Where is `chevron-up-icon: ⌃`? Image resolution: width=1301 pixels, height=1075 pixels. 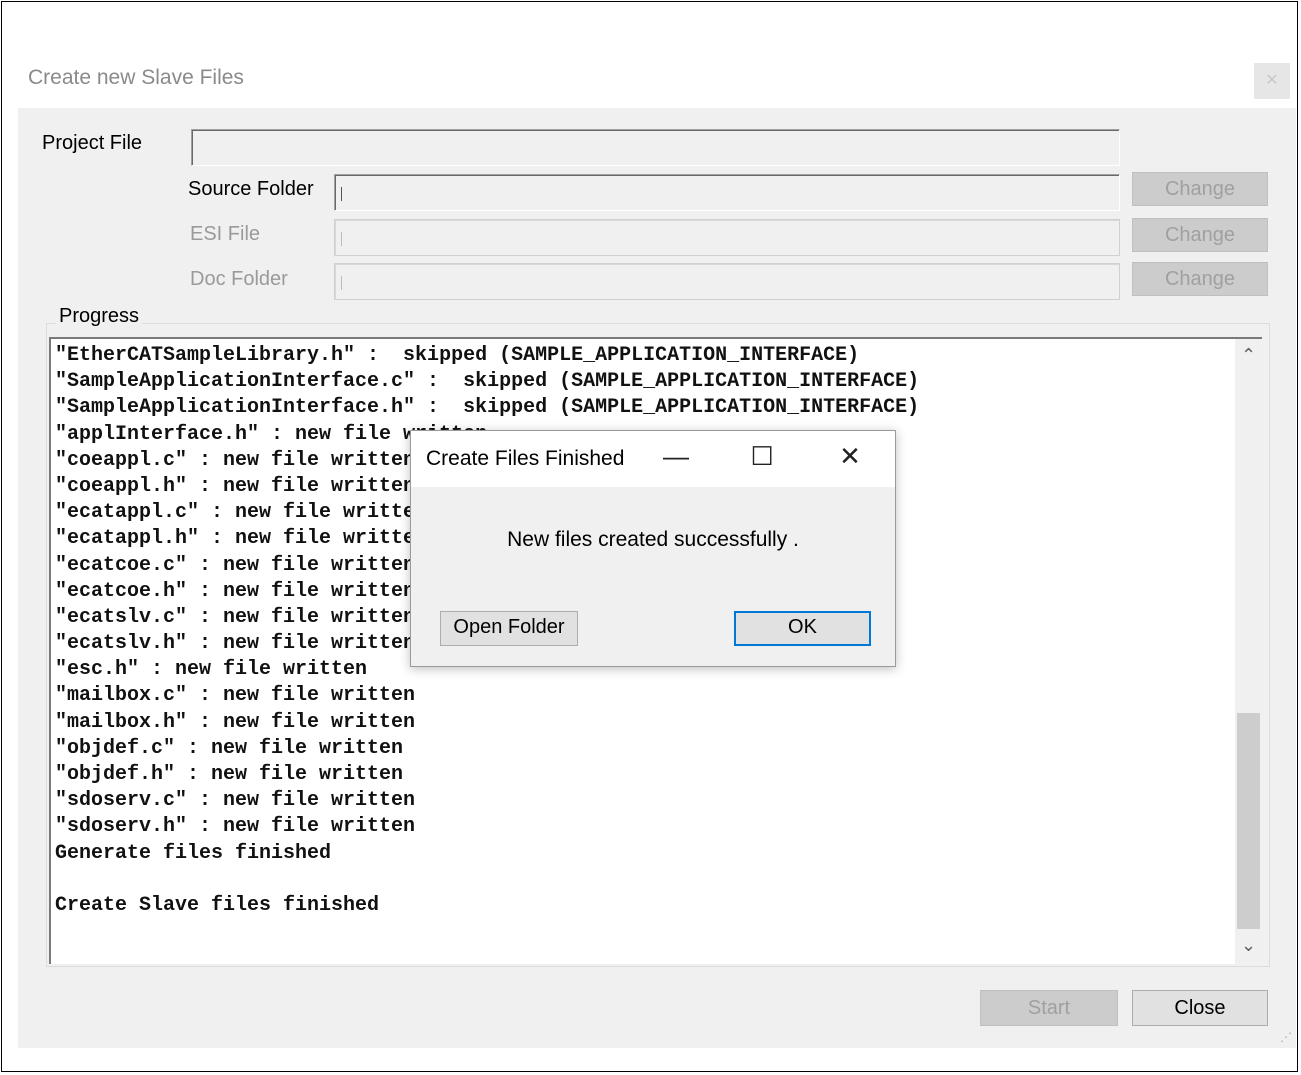 chevron-up-icon: ⌃ is located at coordinates (1248, 355).